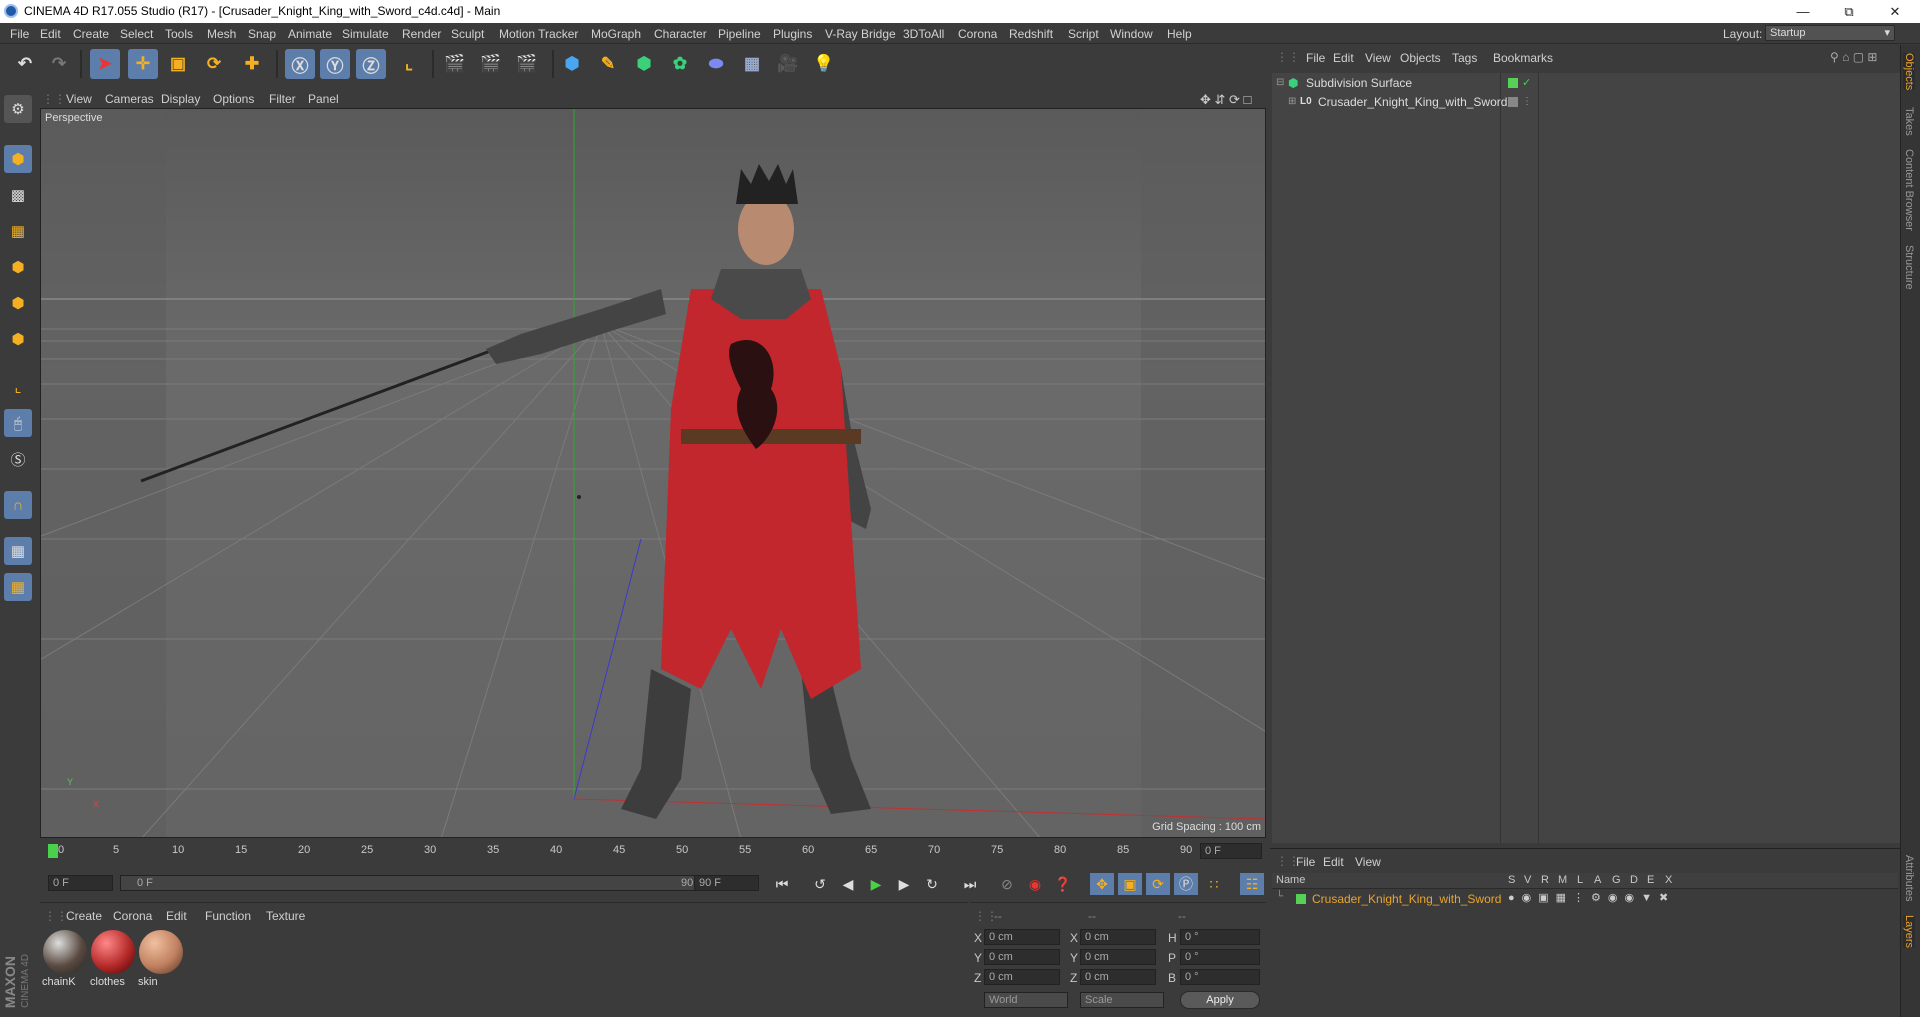  I want to click on layout-dropdown: Startup ▾, so click(1830, 33).